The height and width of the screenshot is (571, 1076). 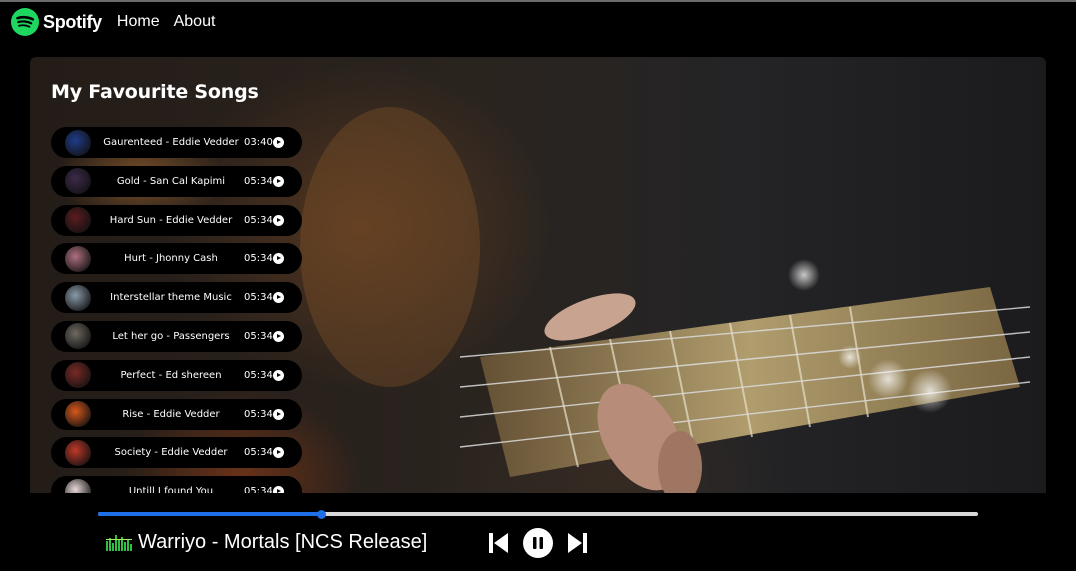 I want to click on song-item: Let her go - Passengers 05:34, so click(x=176, y=336).